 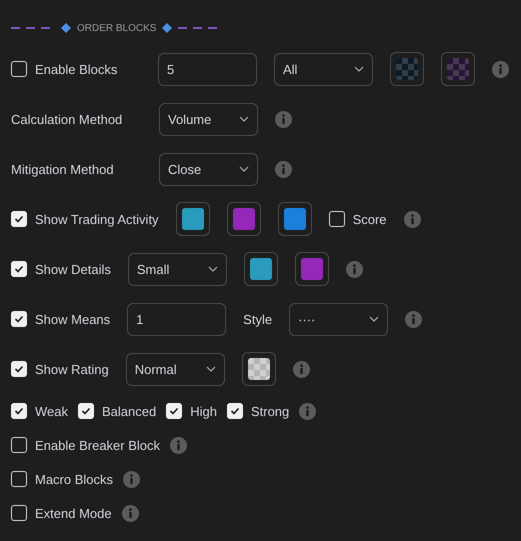 What do you see at coordinates (207, 69) in the screenshot?
I see `input-field: 5` at bounding box center [207, 69].